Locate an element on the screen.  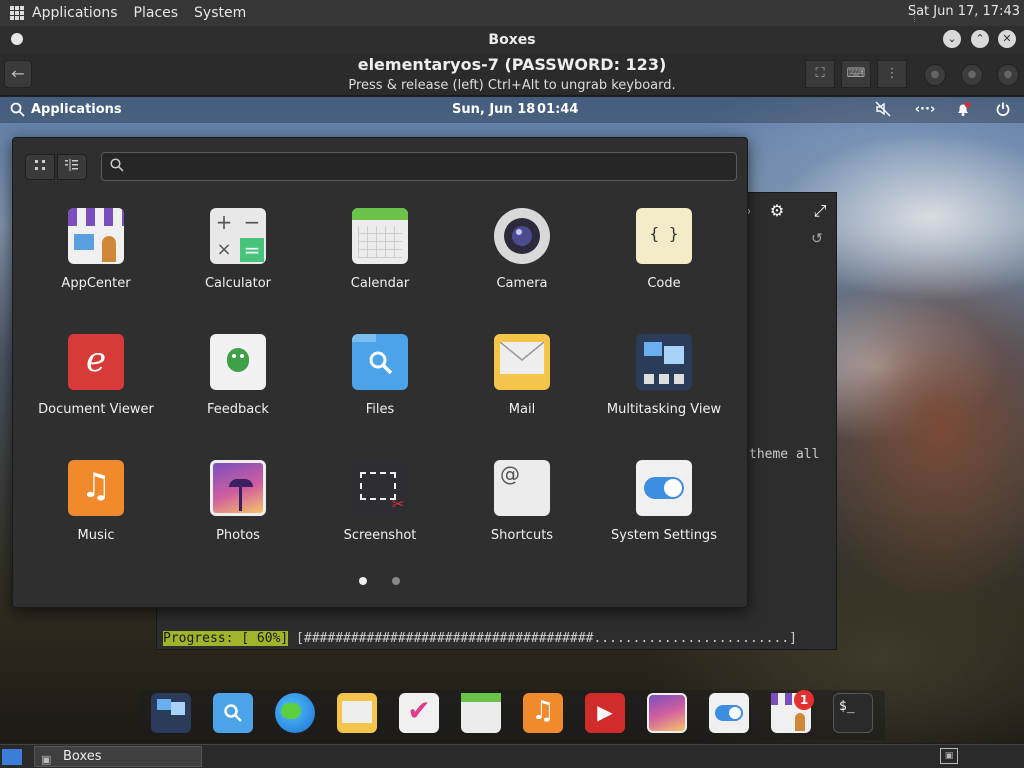
app-document-viewer: e Document Viewer is located at coordinates (96, 375).